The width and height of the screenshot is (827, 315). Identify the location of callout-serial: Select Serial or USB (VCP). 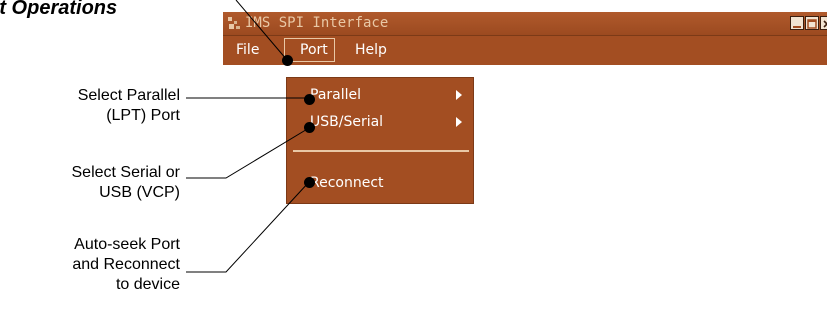
(126, 183).